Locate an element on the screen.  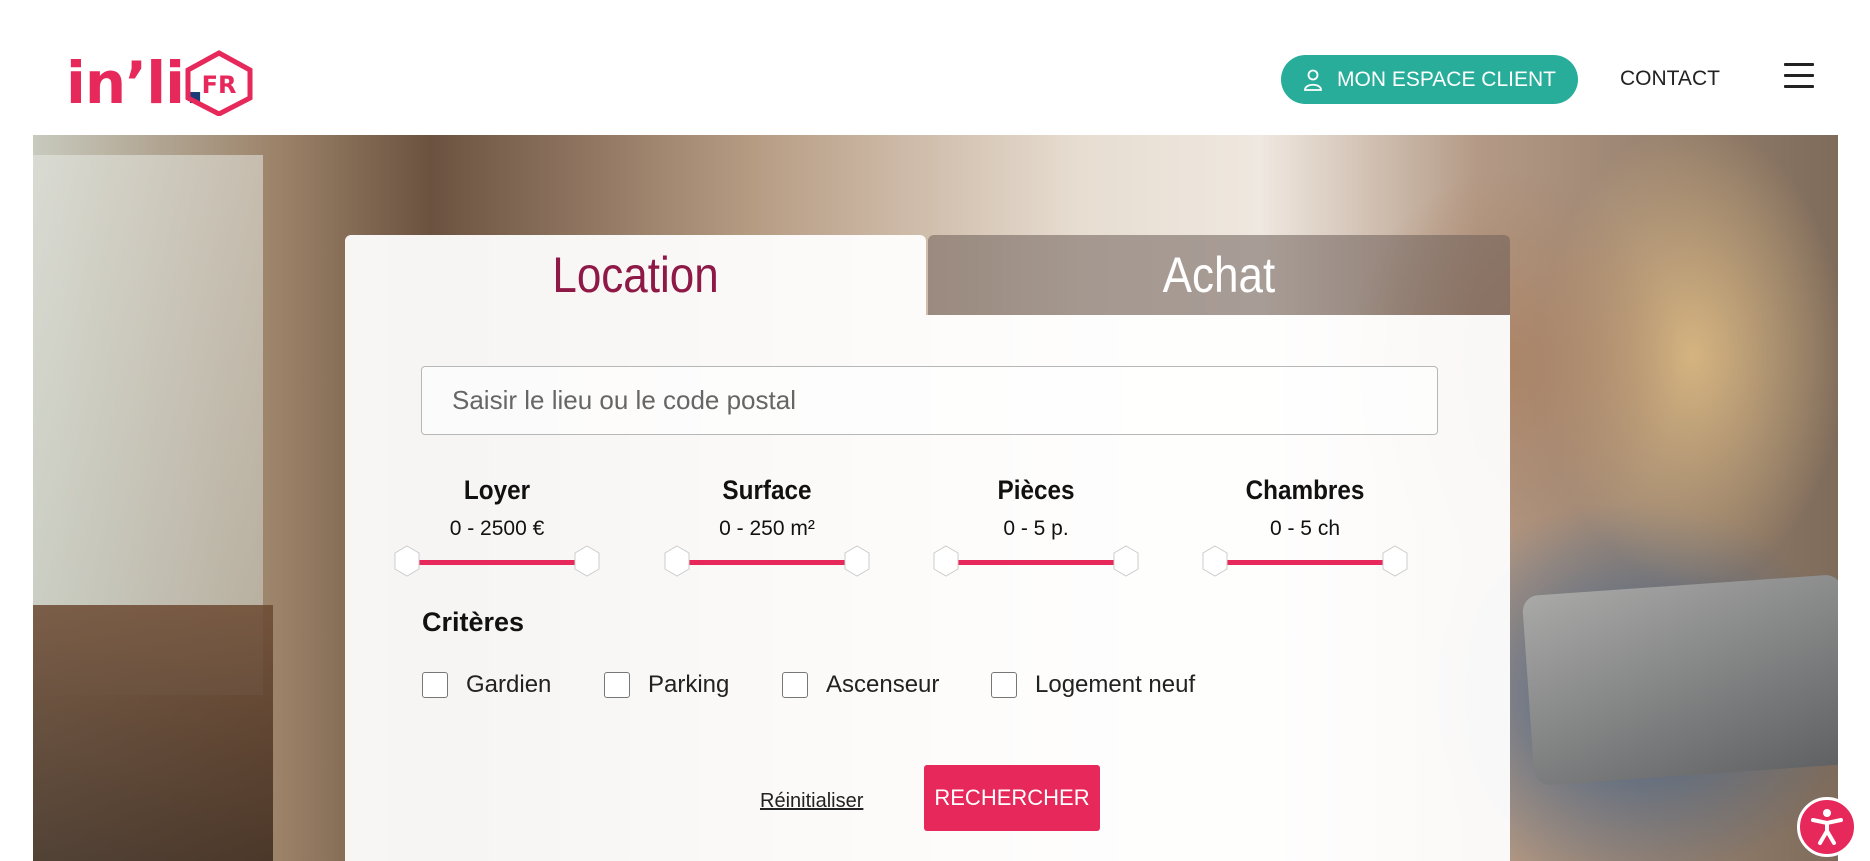
criteria-title: Critères is located at coordinates (473, 622).